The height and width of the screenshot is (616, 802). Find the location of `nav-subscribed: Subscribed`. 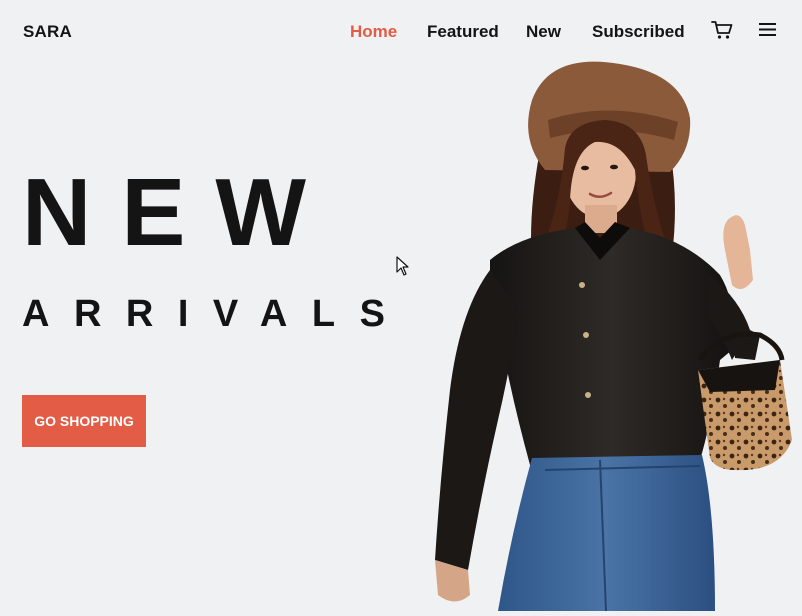

nav-subscribed: Subscribed is located at coordinates (638, 32).